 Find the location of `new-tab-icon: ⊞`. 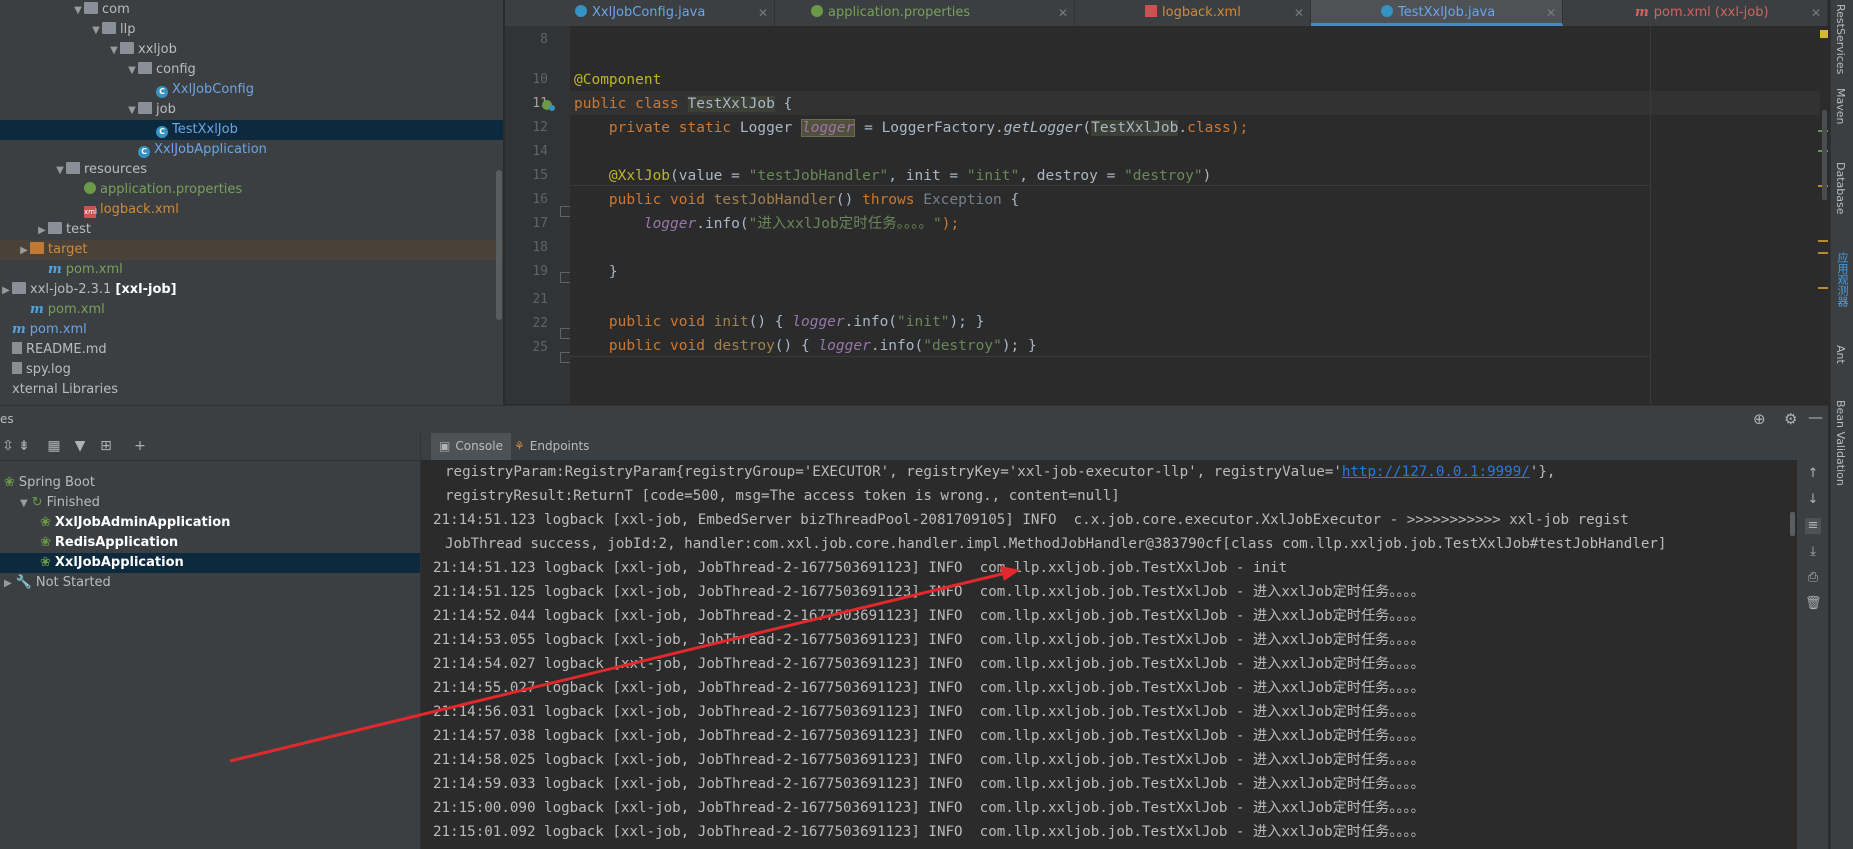

new-tab-icon: ⊞ is located at coordinates (106, 446).